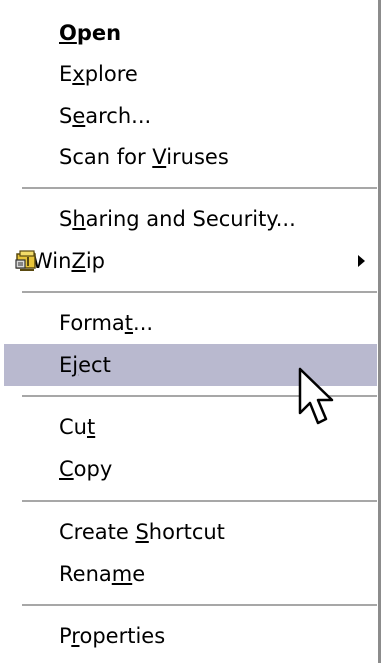 The height and width of the screenshot is (663, 381). I want to click on menu-item-label: Create Shortcut, so click(142, 532).